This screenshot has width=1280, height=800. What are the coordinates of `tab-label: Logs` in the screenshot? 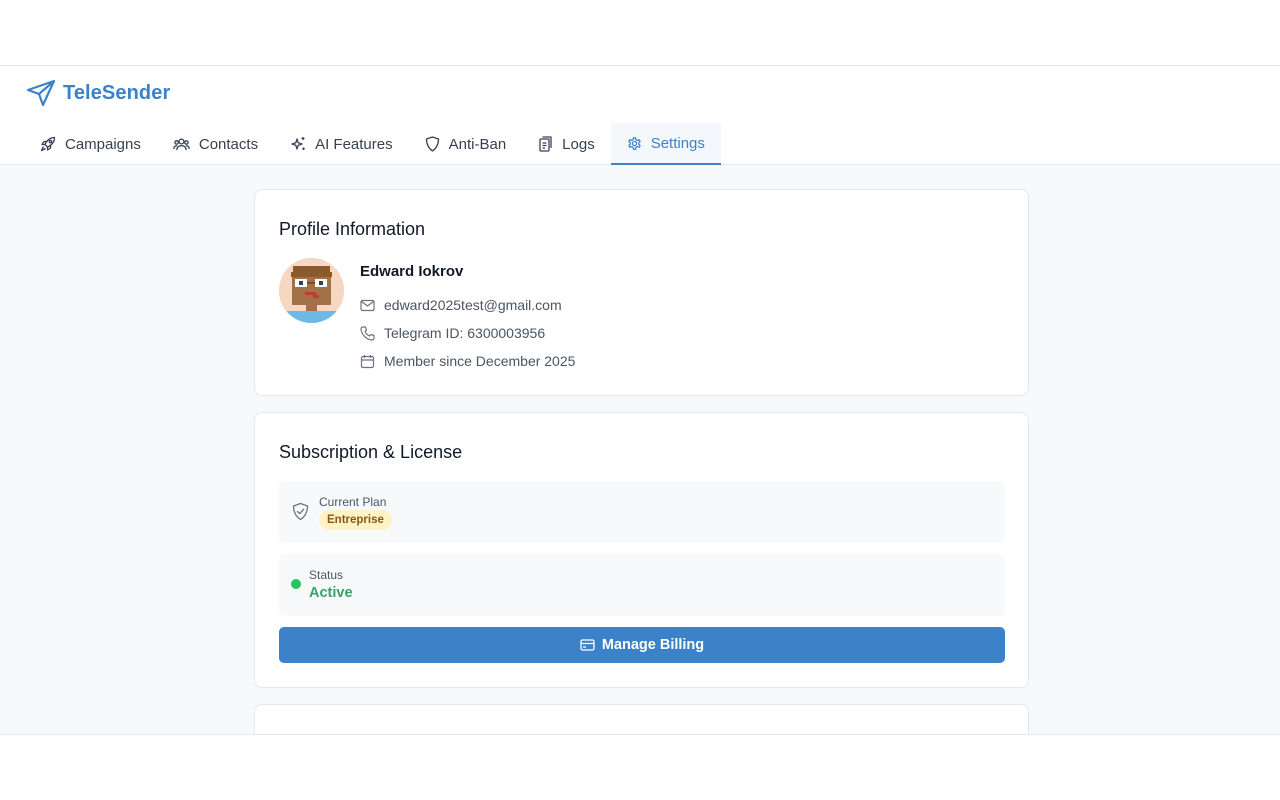 It's located at (578, 144).